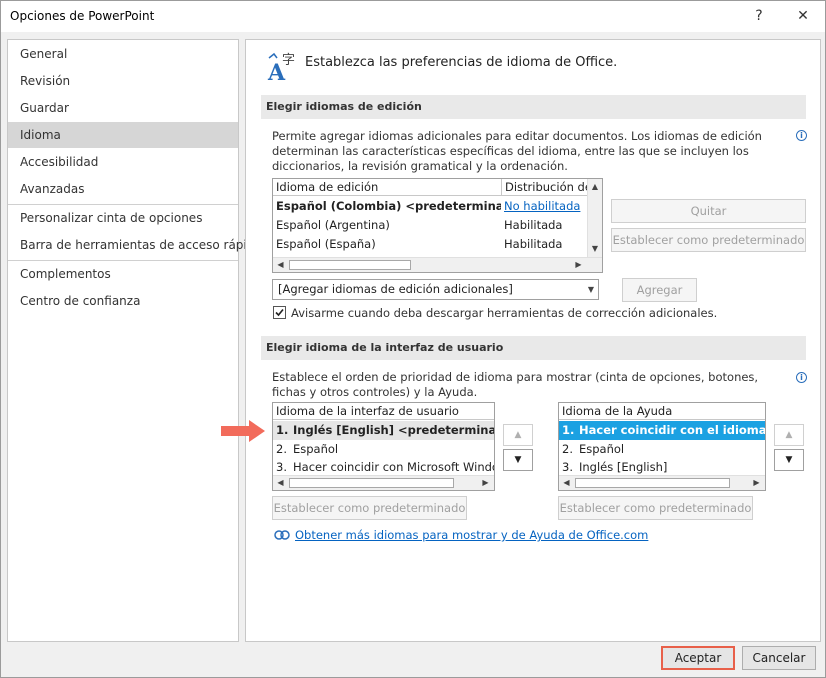 The height and width of the screenshot is (678, 826). I want to click on keyboard-status-link: No habilitada, so click(546, 206).